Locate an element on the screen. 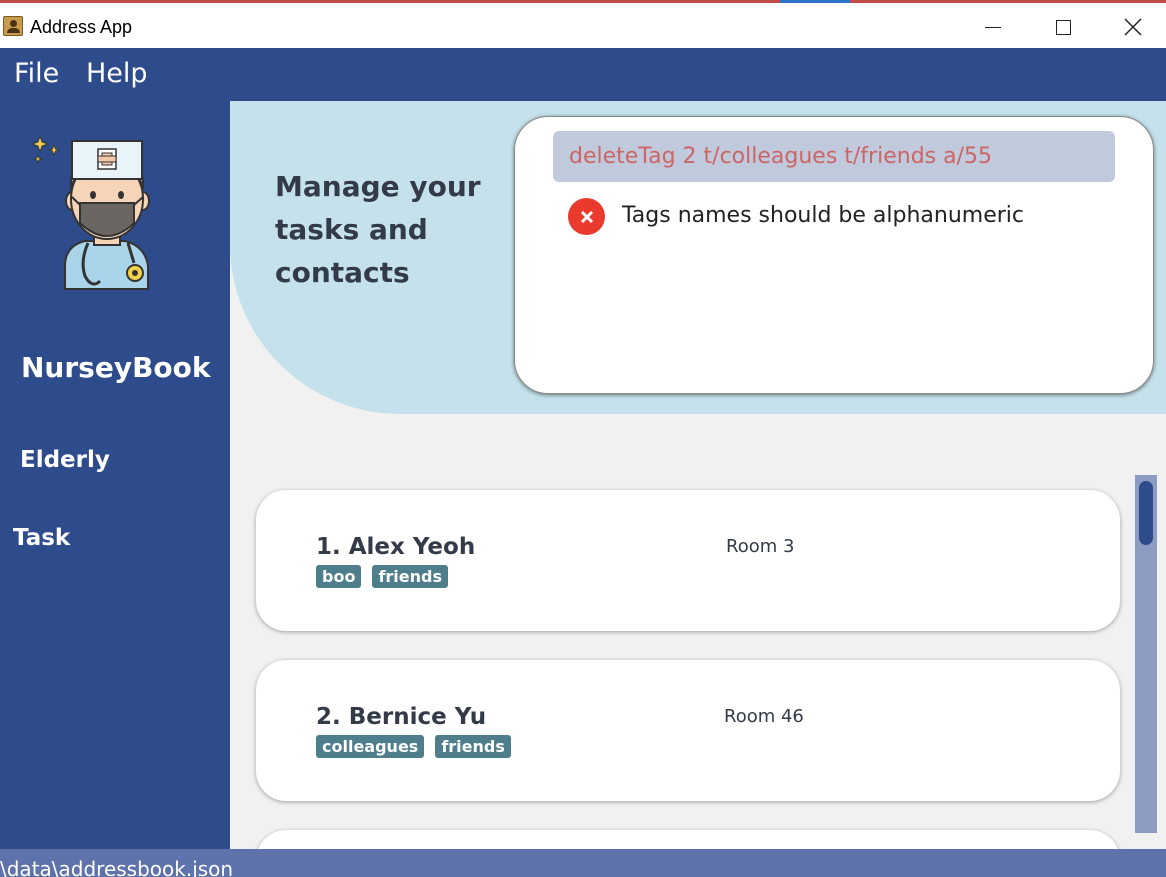 The image size is (1166, 877). address-book-icon is located at coordinates (13, 26).